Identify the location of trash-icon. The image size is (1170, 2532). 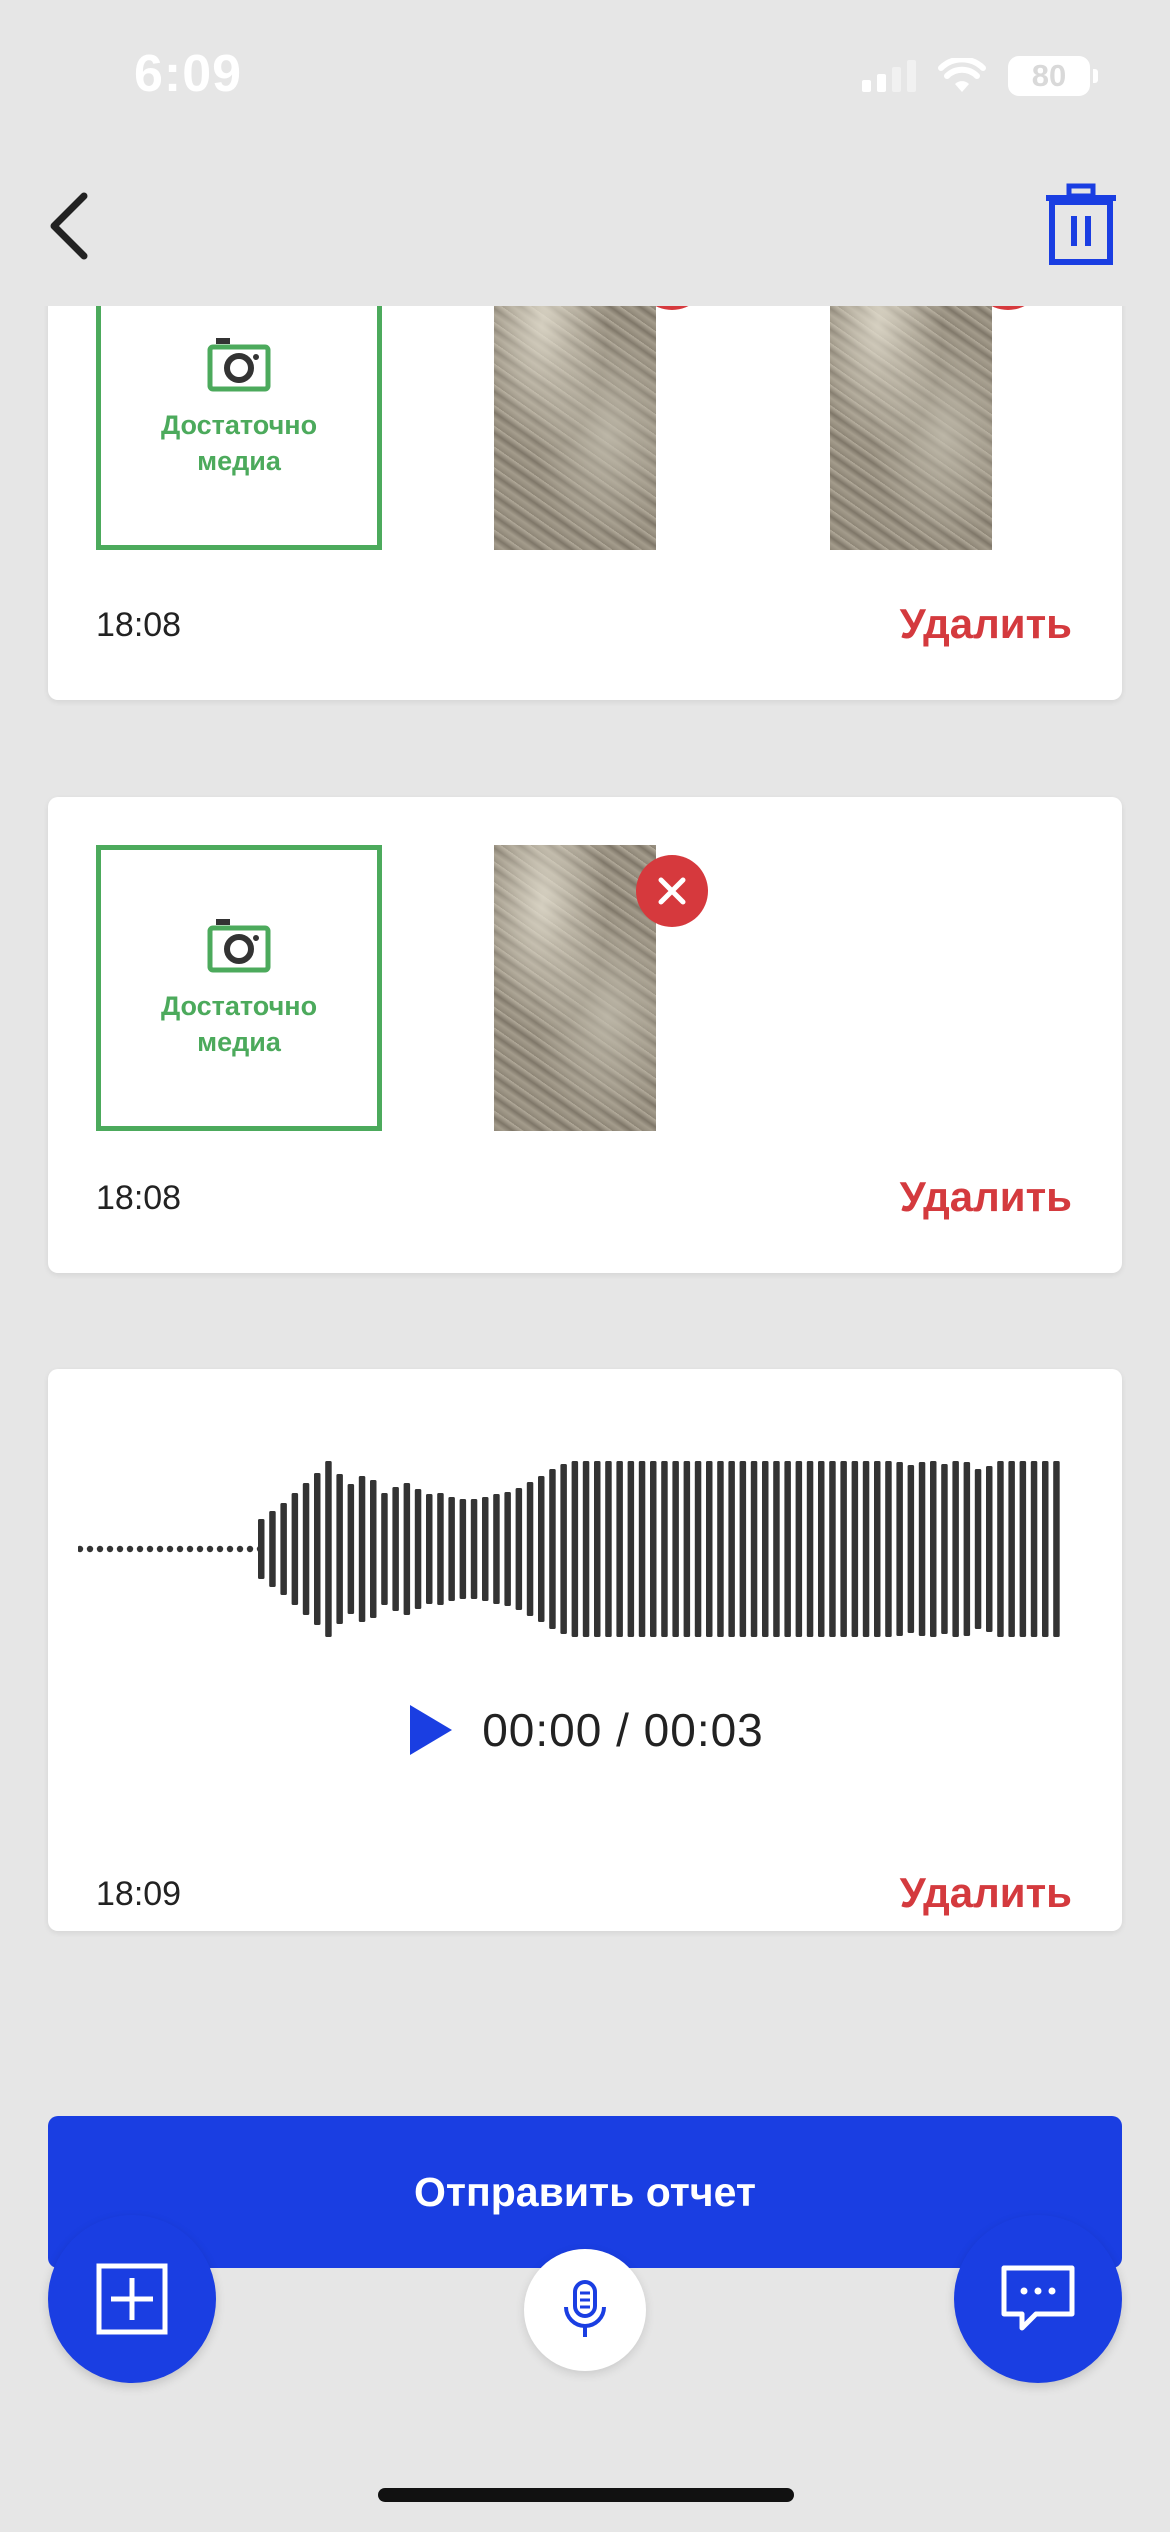
(1081, 224).